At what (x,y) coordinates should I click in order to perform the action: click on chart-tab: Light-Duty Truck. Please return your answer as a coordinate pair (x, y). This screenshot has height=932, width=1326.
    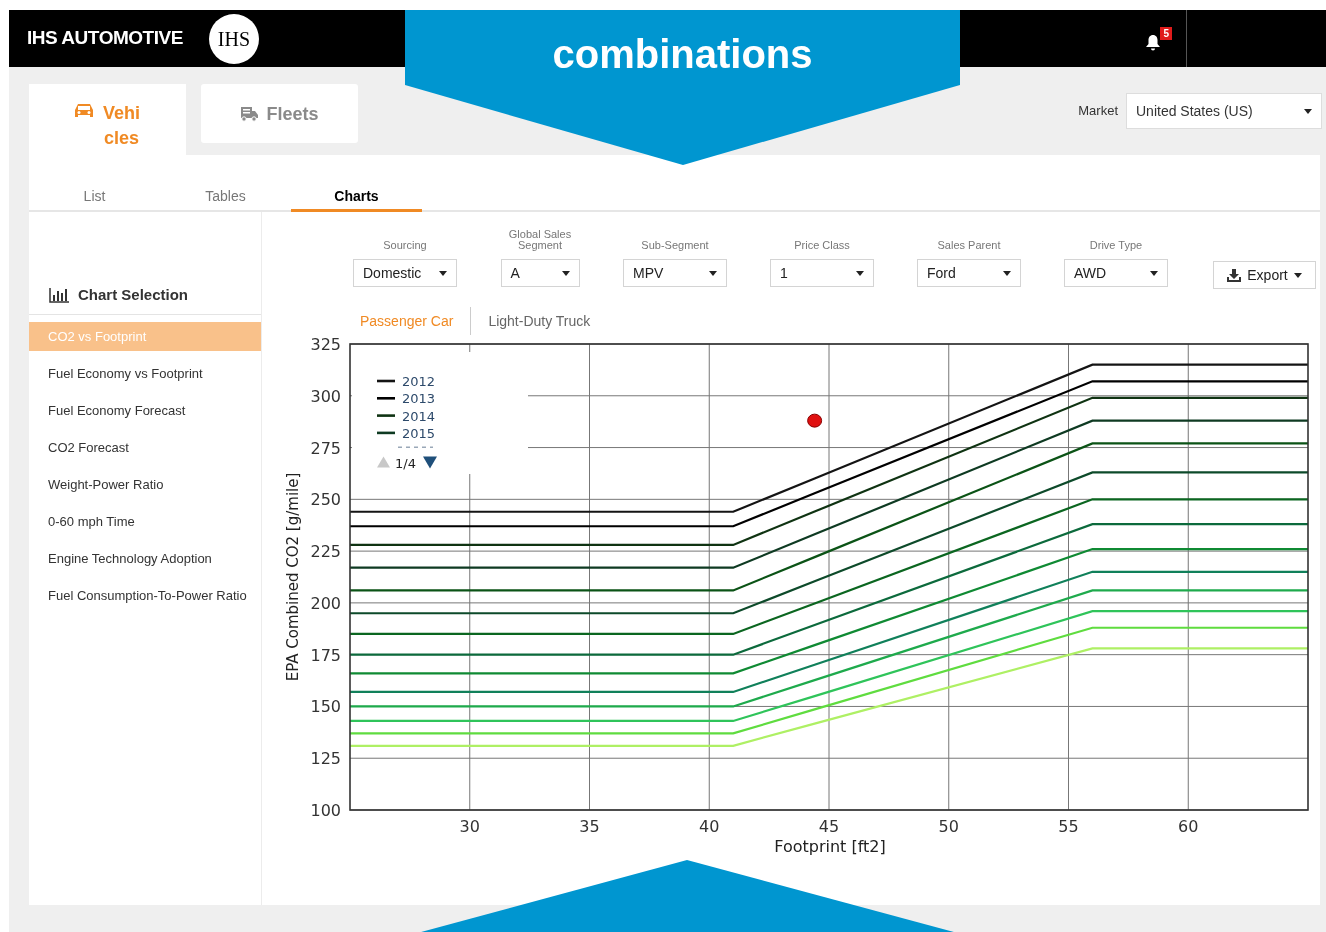
    Looking at the image, I should click on (539, 321).